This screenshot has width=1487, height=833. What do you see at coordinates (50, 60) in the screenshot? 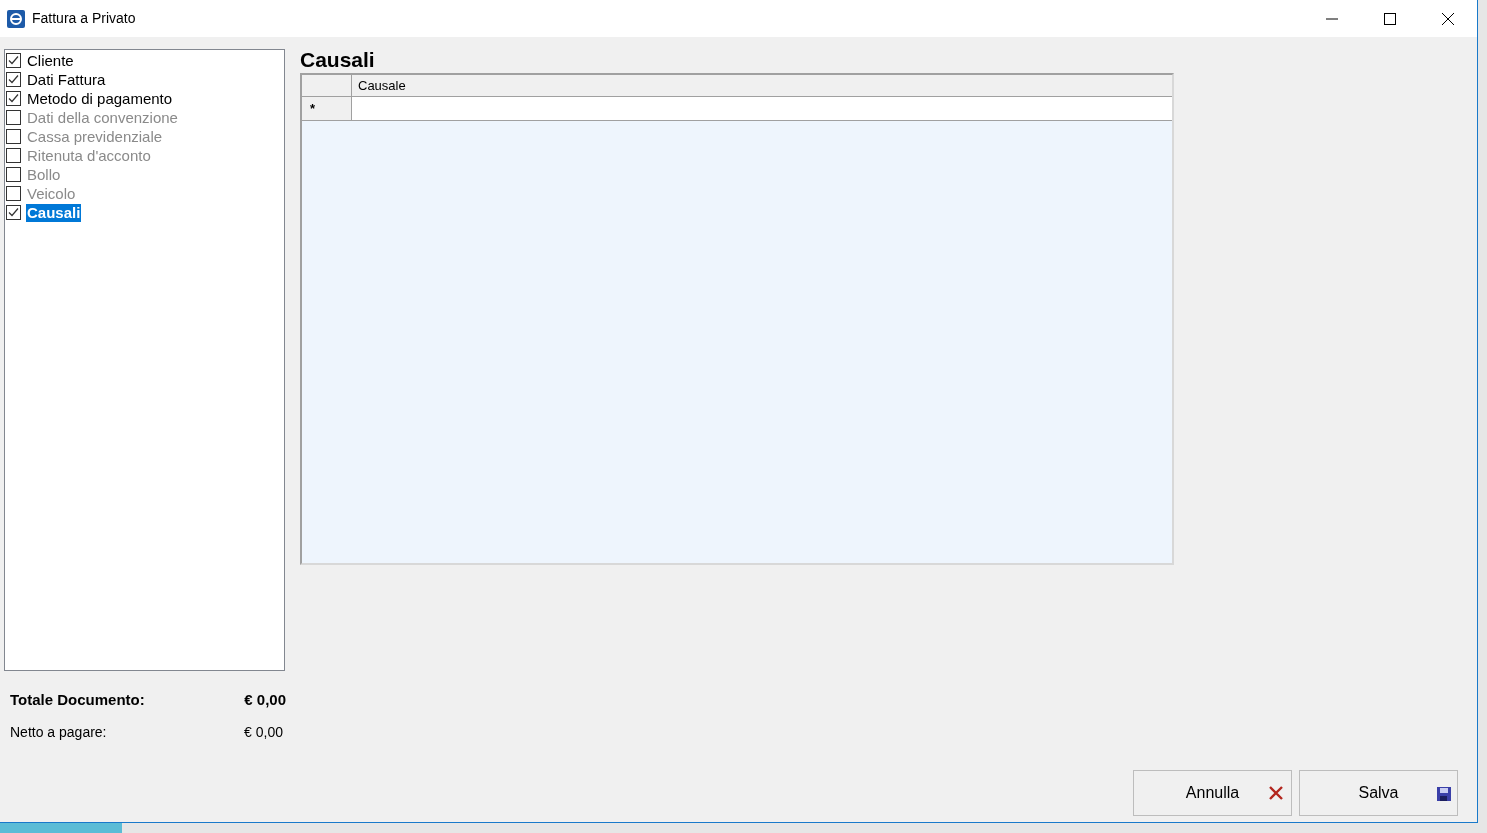
I see `section-item: Cliente` at bounding box center [50, 60].